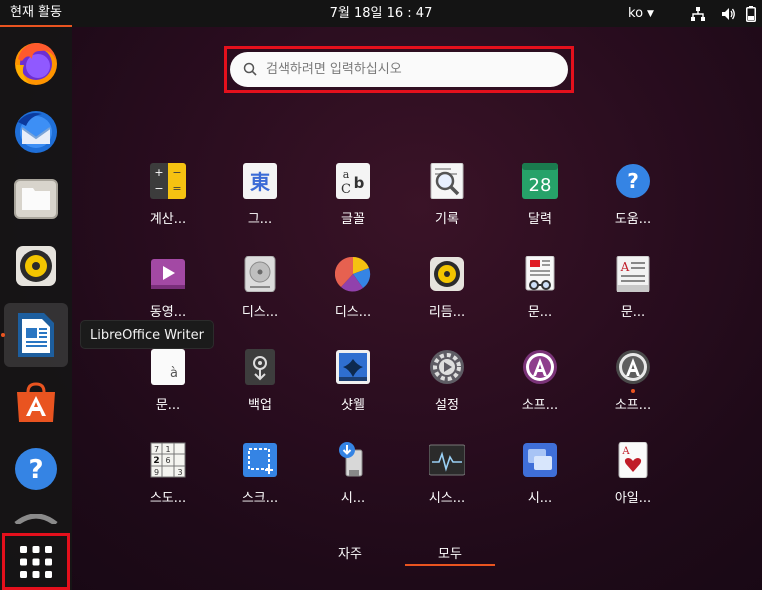 The height and width of the screenshot is (590, 762). What do you see at coordinates (353, 391) in the screenshot?
I see `app-shotwell: 샷웰` at bounding box center [353, 391].